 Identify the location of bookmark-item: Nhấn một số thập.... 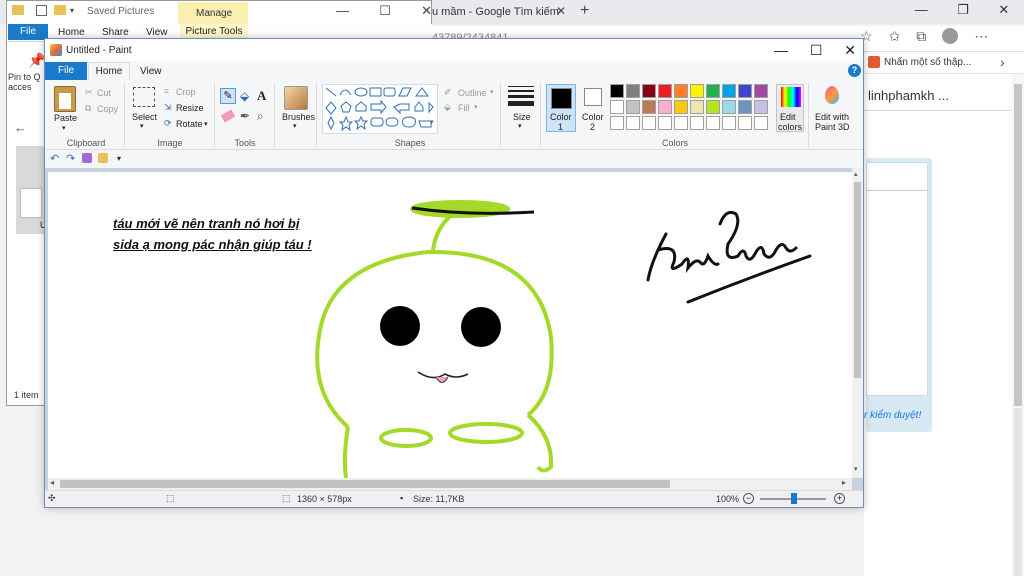
(927, 62).